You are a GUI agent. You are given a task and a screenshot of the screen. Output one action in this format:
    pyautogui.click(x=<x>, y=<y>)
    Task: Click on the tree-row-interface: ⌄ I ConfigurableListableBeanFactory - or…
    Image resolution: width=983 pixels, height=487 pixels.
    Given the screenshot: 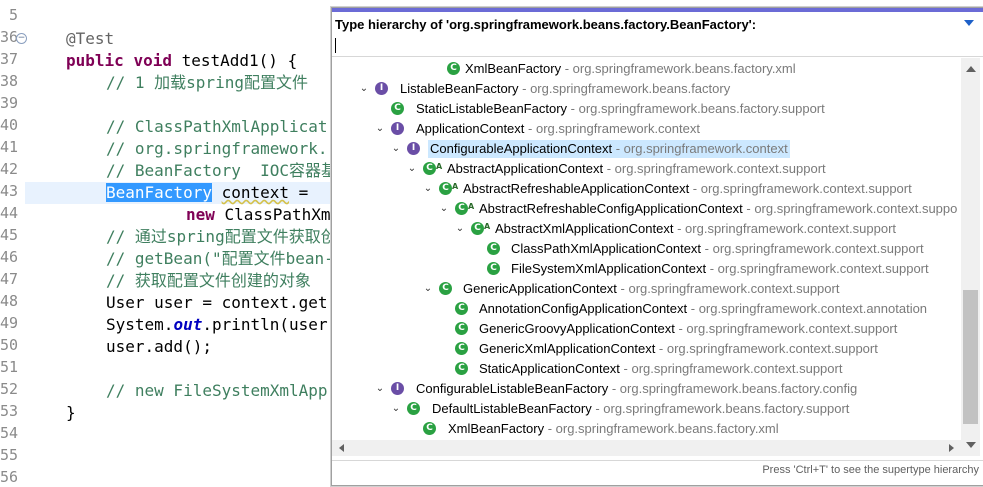 What is the action you would take?
    pyautogui.click(x=647, y=389)
    